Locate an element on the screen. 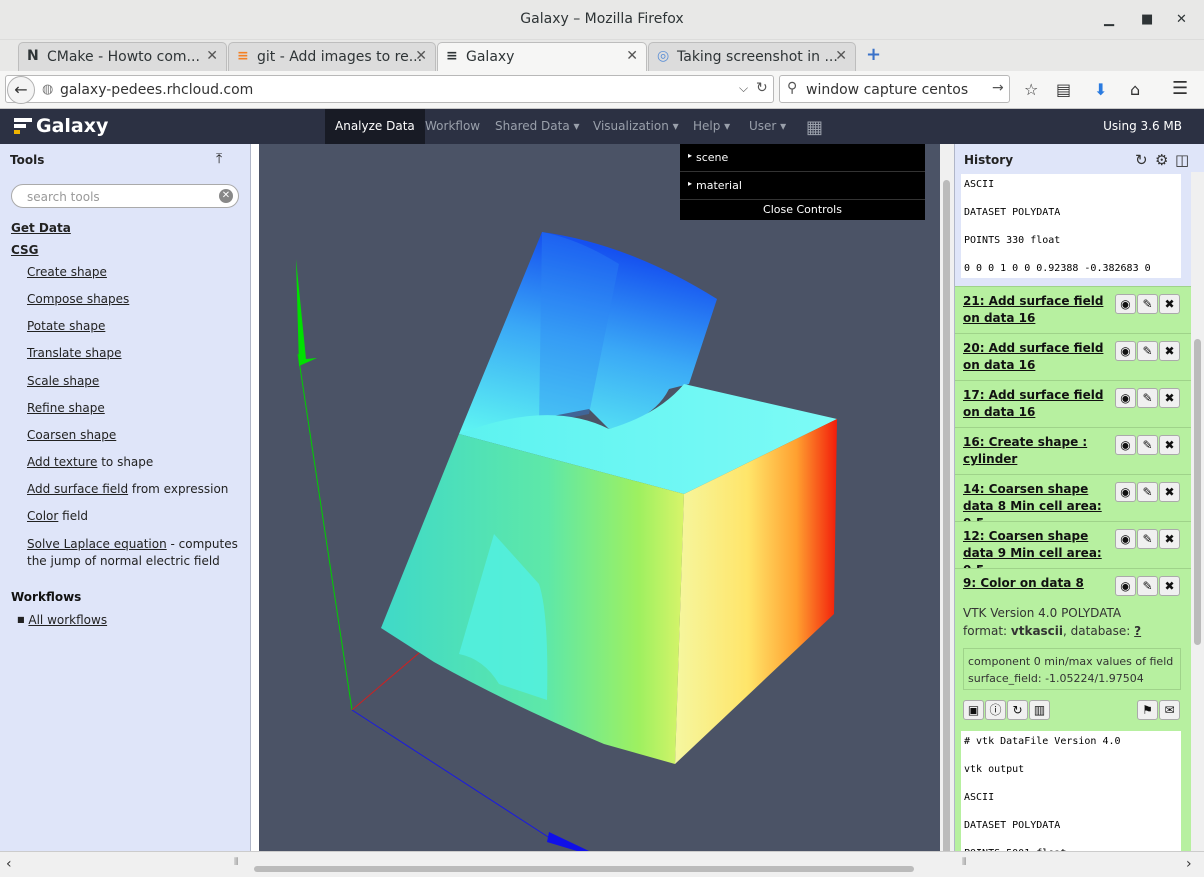 The height and width of the screenshot is (877, 1204). save-icon: ▣ is located at coordinates (973, 710).